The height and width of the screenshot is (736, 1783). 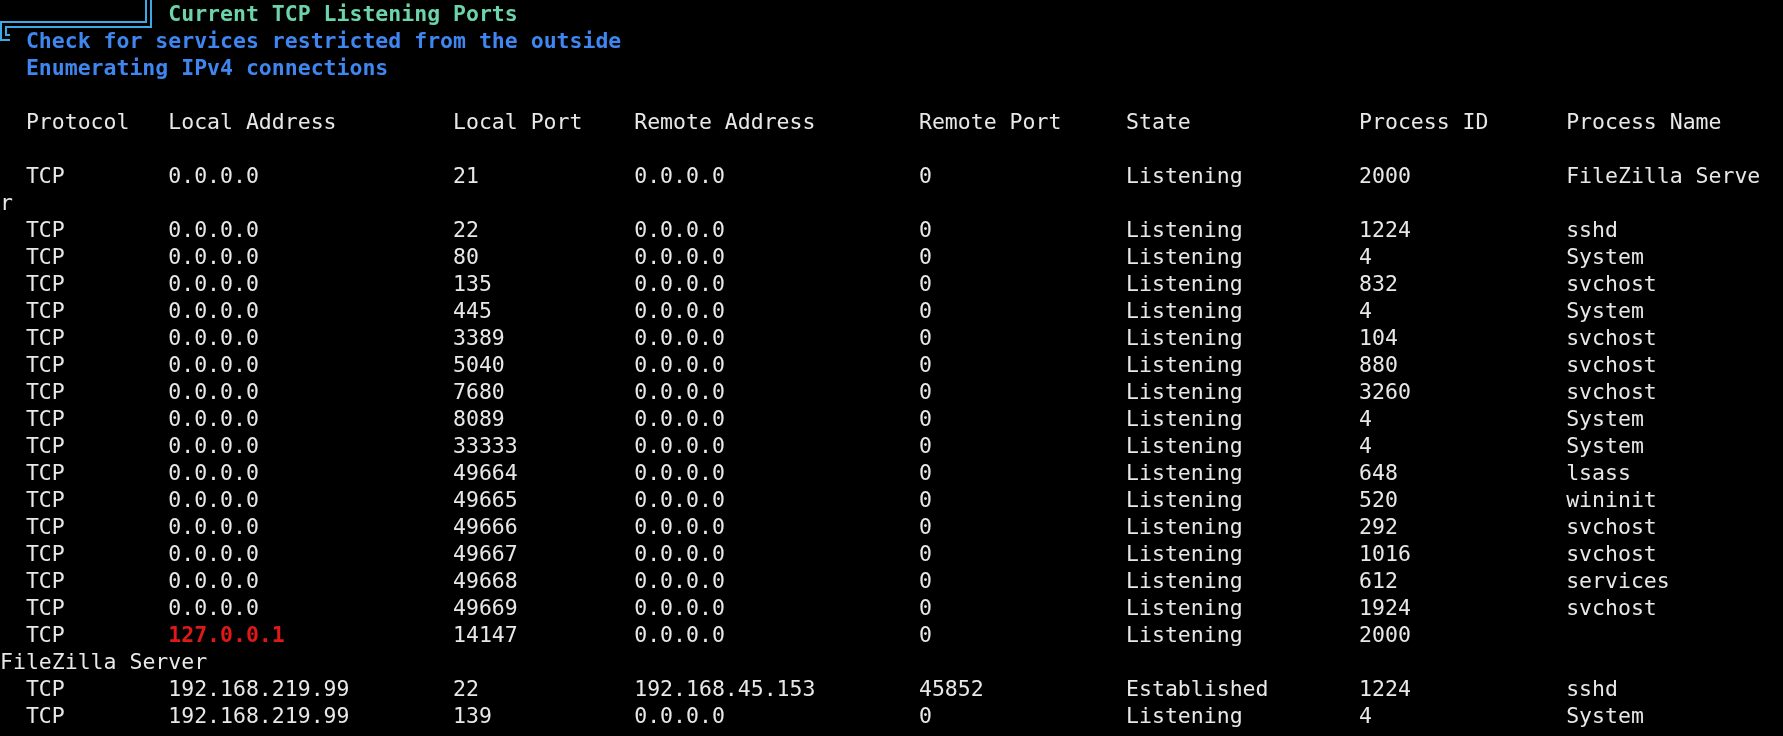 What do you see at coordinates (1424, 121) in the screenshot?
I see `column-header: Process ID` at bounding box center [1424, 121].